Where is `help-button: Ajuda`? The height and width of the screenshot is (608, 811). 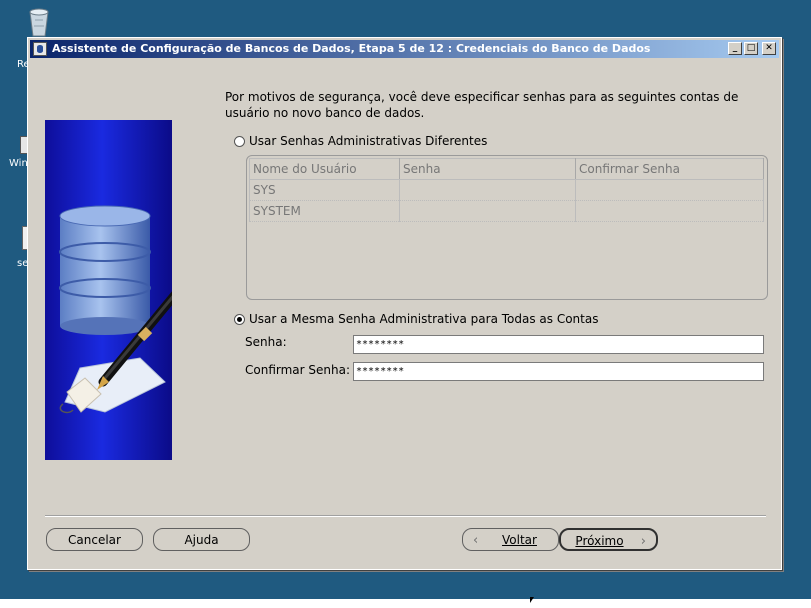 help-button: Ajuda is located at coordinates (201, 539).